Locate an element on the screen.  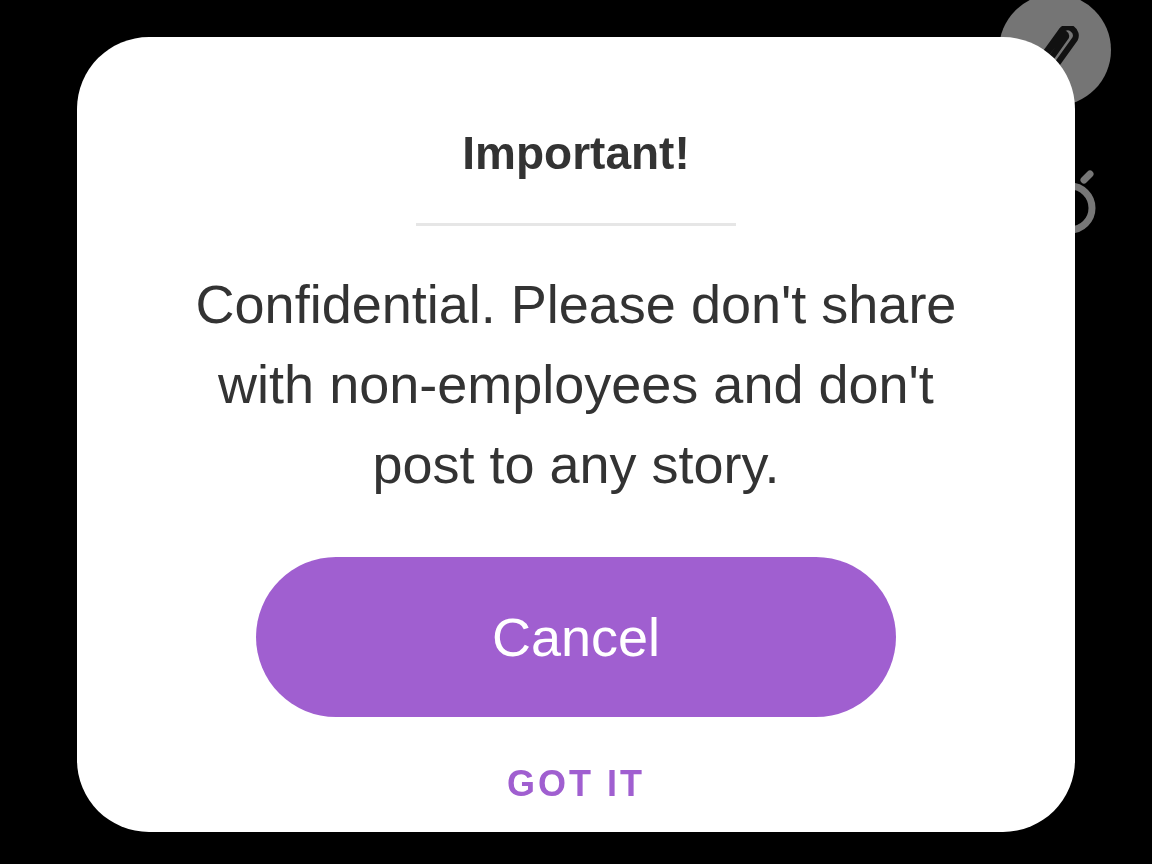
got-it-button: GOT IT is located at coordinates (576, 784).